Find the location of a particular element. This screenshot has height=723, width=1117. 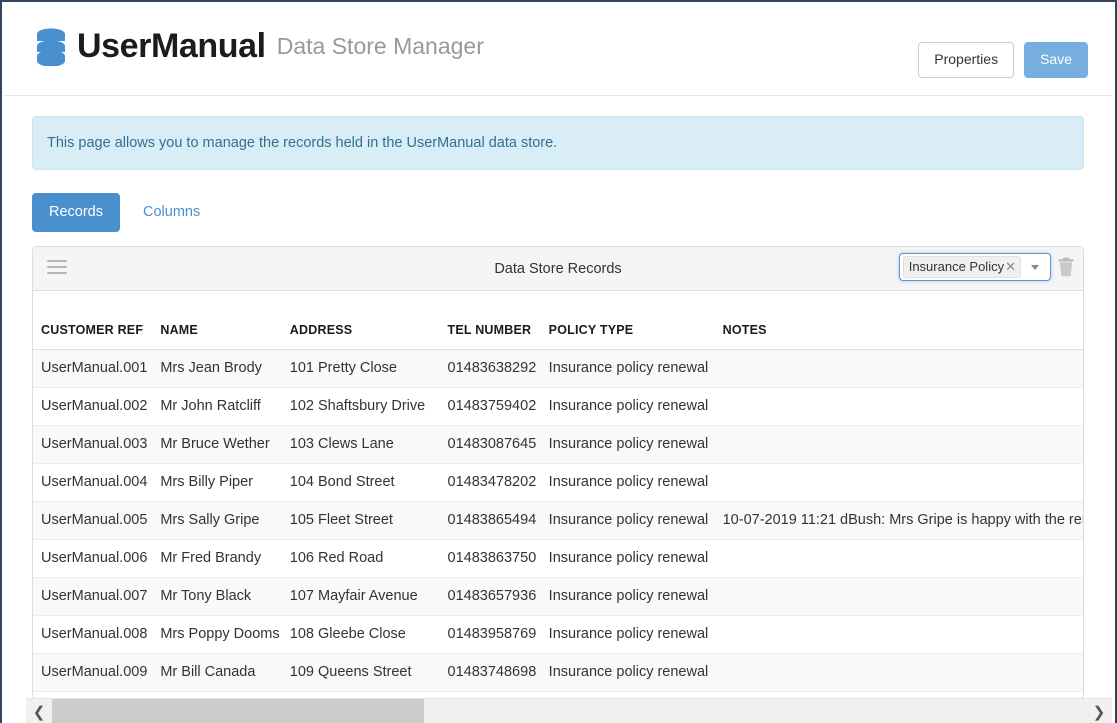

cell-ref: UserManual.002 is located at coordinates (94, 406).